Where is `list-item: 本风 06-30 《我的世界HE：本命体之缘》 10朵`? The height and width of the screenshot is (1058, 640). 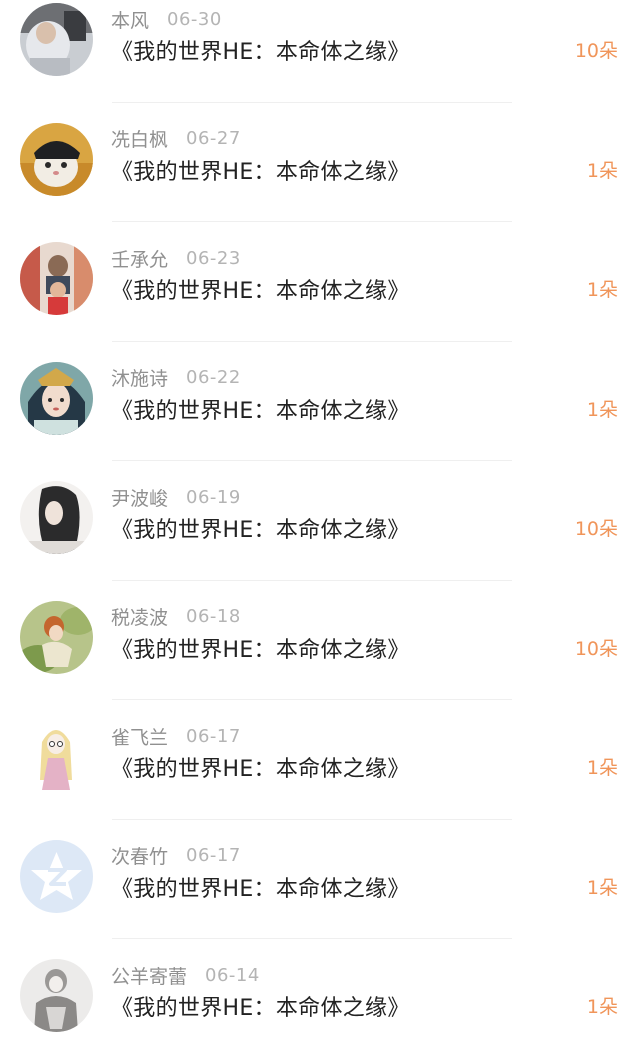 list-item: 本风 06-30 《我的世界HE：本命体之缘》 10朵 is located at coordinates (320, 51).